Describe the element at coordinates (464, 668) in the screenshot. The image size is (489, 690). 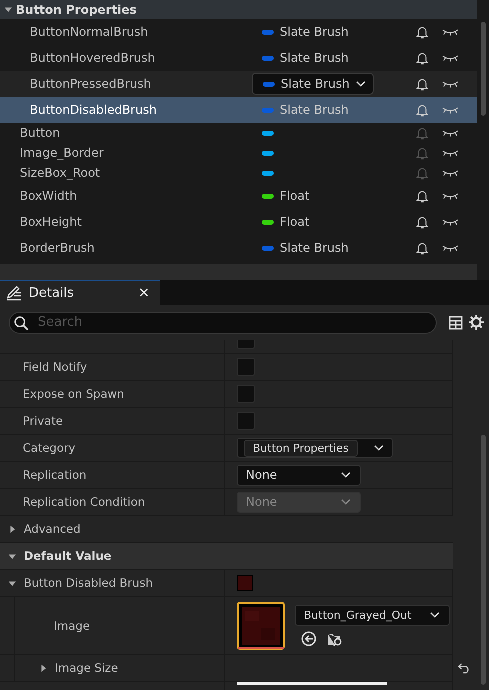
I see `reset-arrow-icon` at that location.